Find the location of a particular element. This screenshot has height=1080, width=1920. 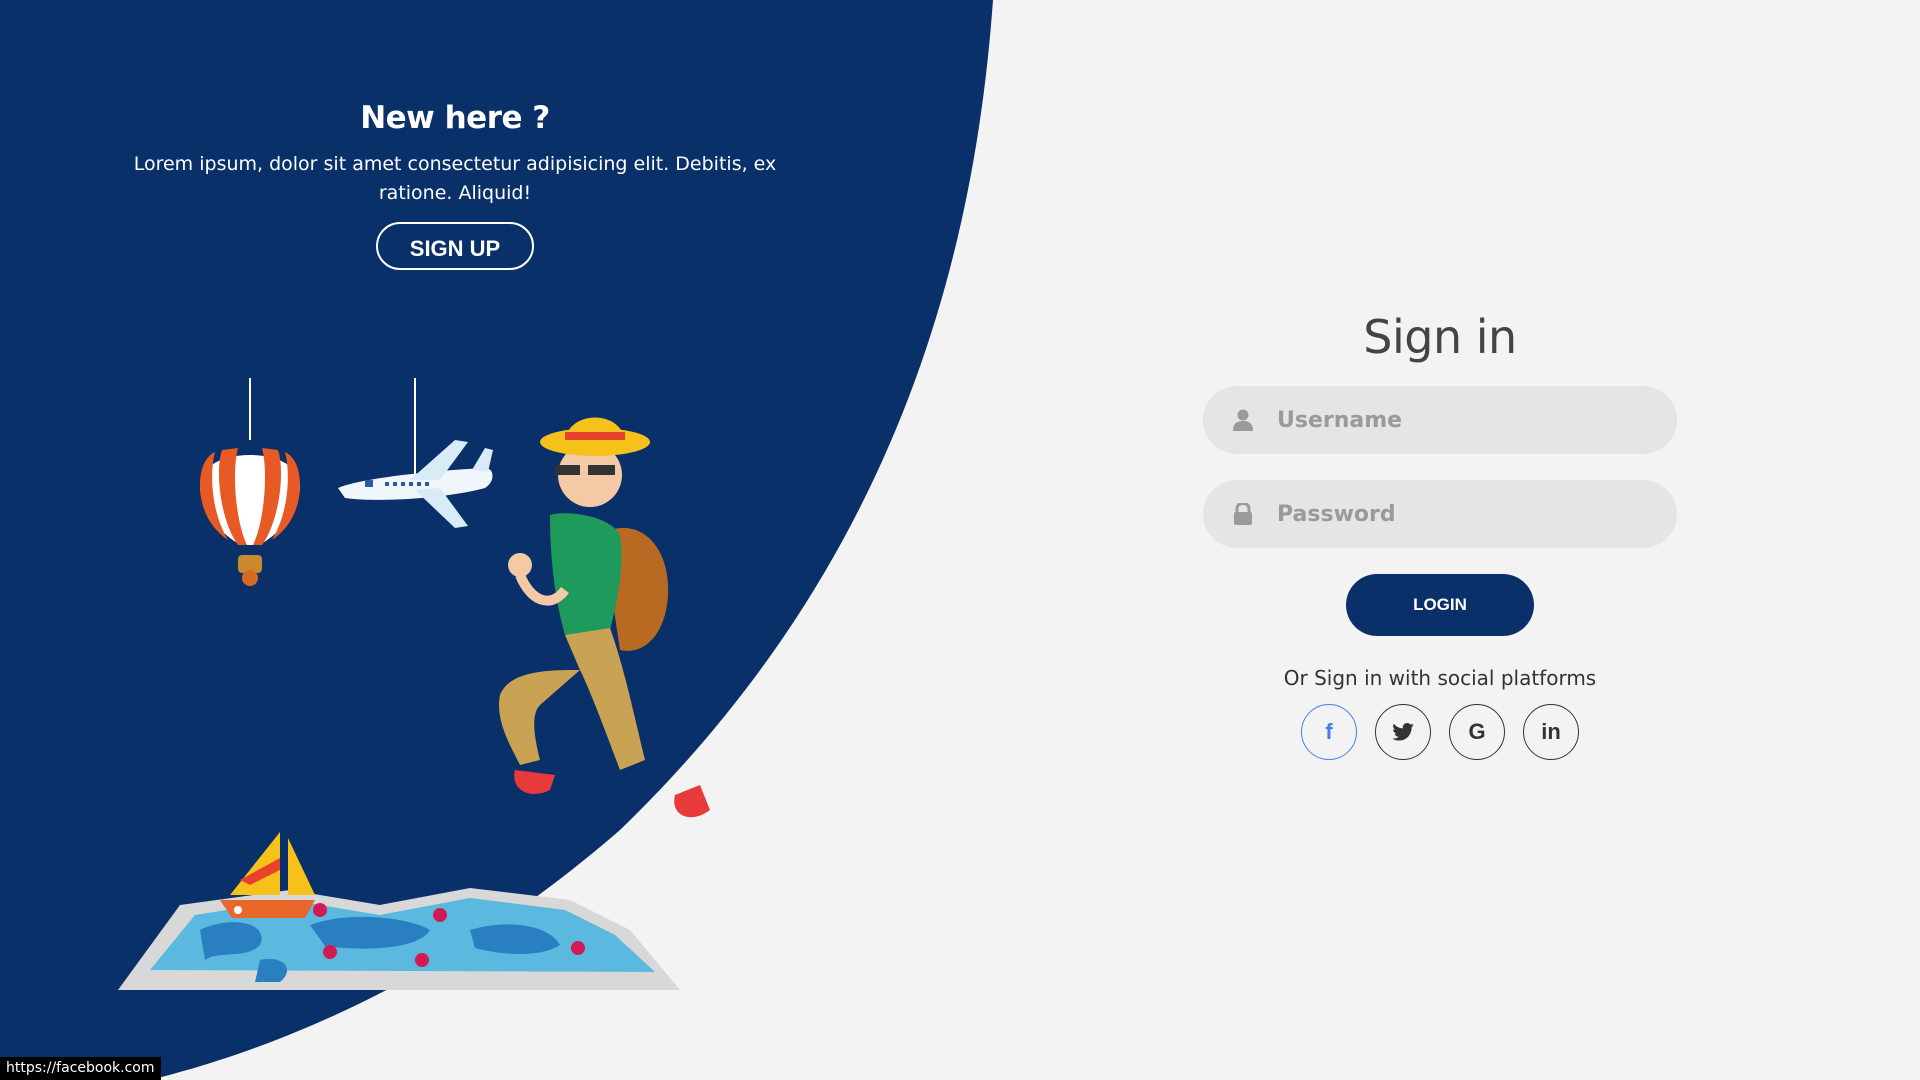

linkedin-icon: in is located at coordinates (1551, 731).